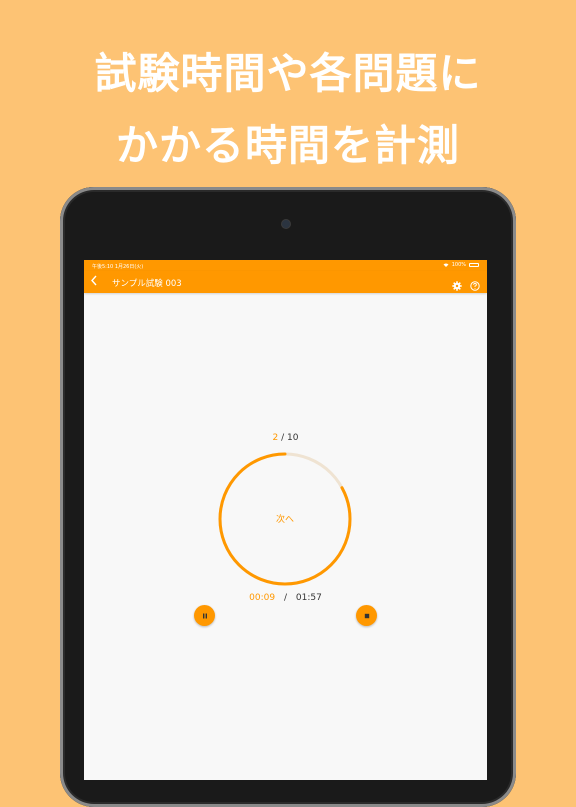 Image resolution: width=576 pixels, height=807 pixels. I want to click on back-button, so click(94, 282).